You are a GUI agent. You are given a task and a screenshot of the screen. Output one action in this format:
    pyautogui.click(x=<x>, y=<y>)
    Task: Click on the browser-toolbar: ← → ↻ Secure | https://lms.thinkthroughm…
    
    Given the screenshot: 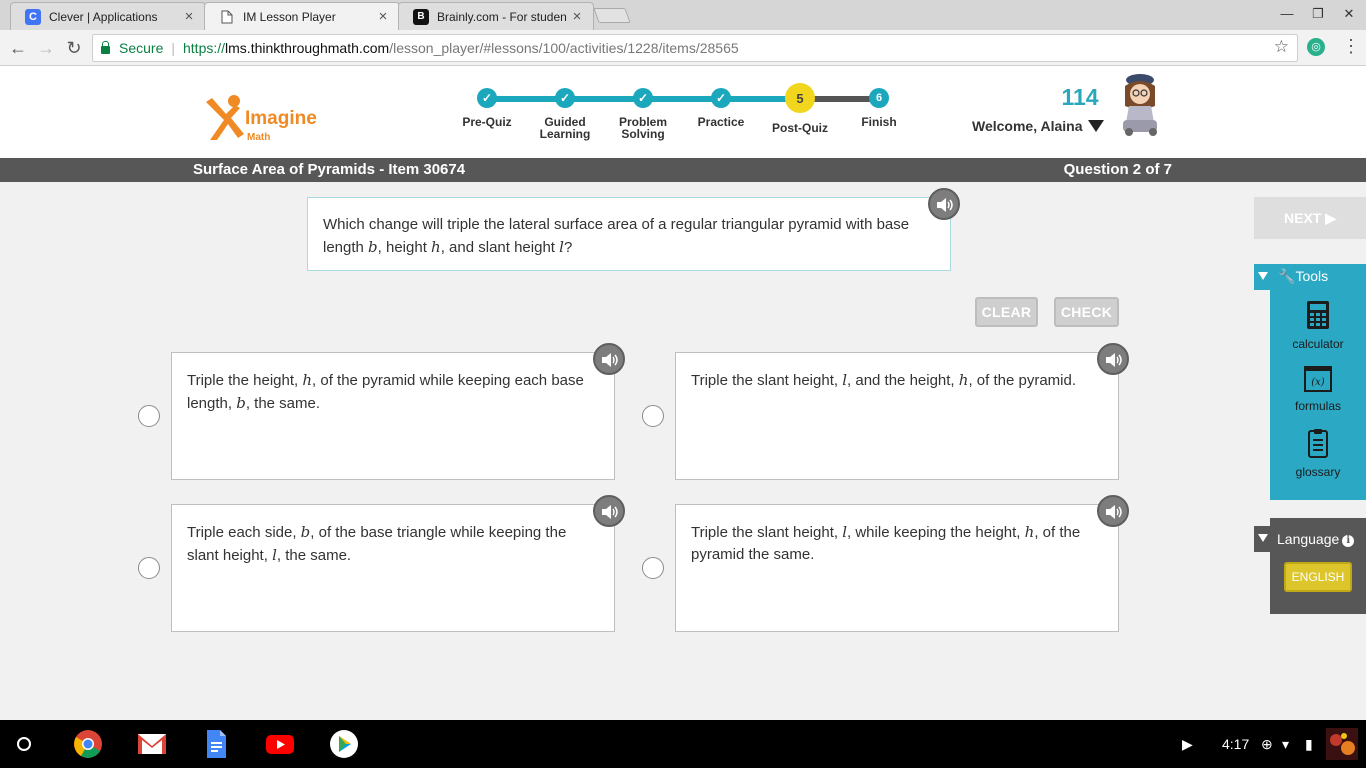 What is the action you would take?
    pyautogui.click(x=683, y=48)
    